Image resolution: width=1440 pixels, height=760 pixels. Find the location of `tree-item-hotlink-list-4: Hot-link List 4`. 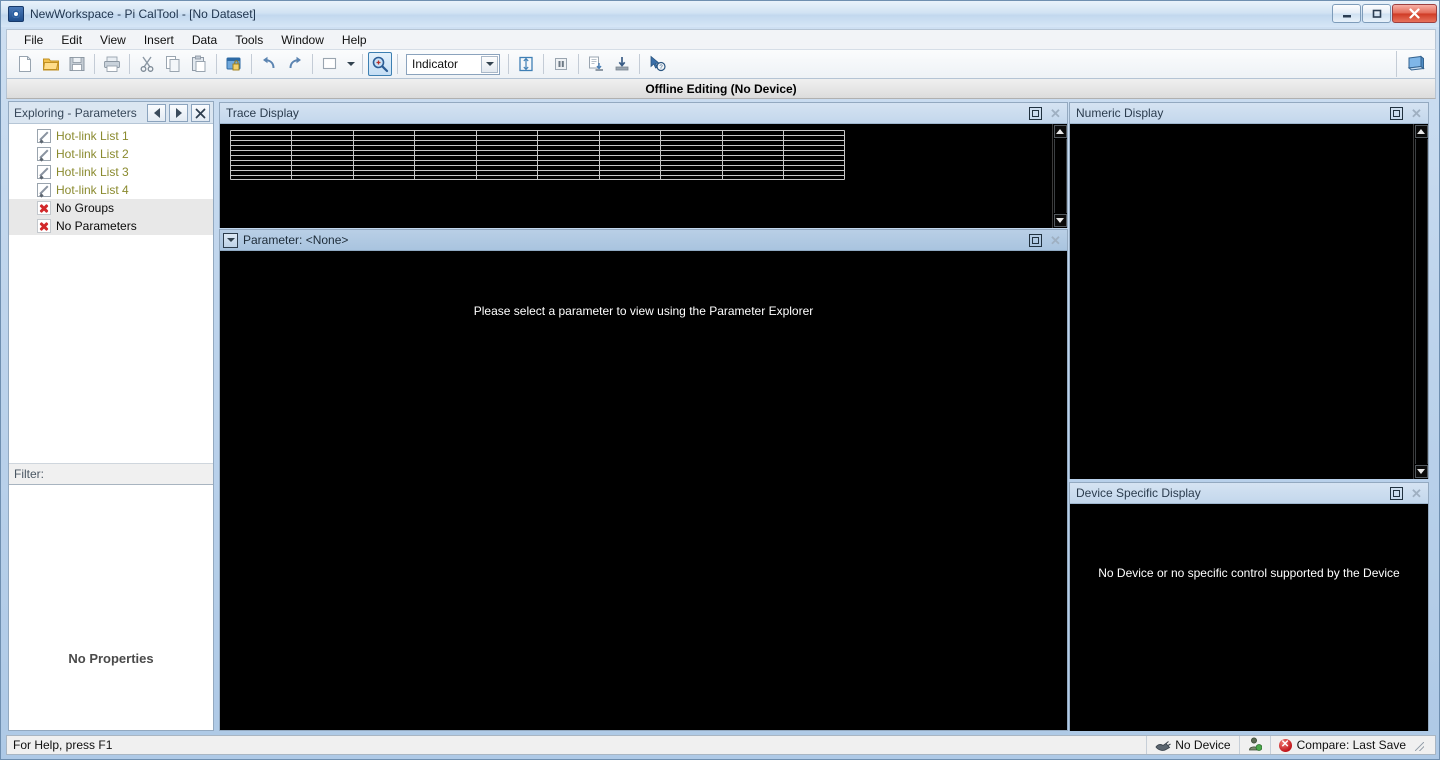

tree-item-hotlink-list-4: Hot-link List 4 is located at coordinates (111, 190).